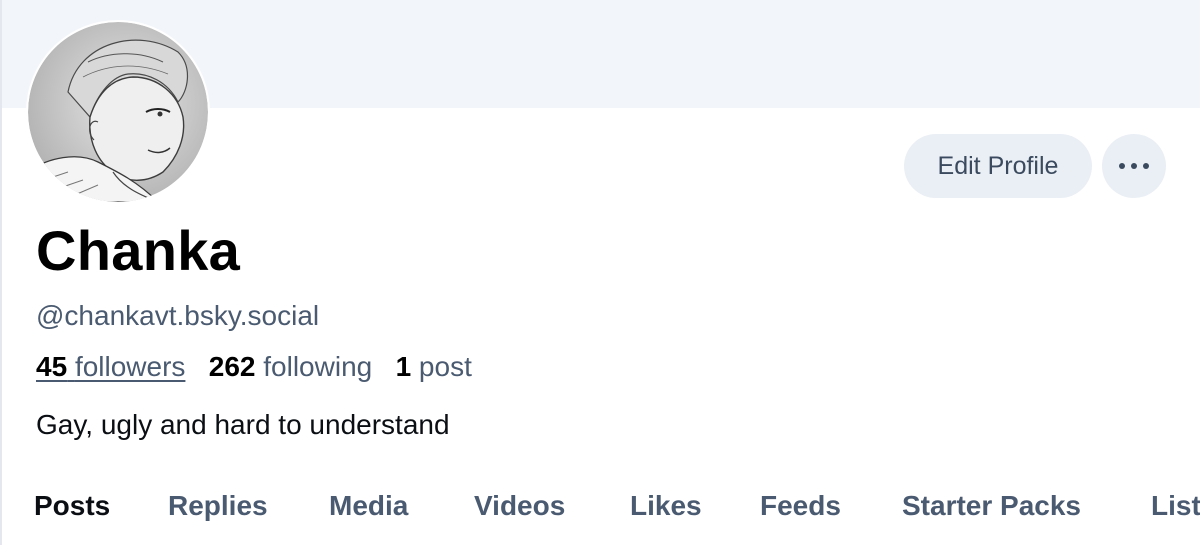 This screenshot has height=545, width=1200. I want to click on avatar, so click(118, 112).